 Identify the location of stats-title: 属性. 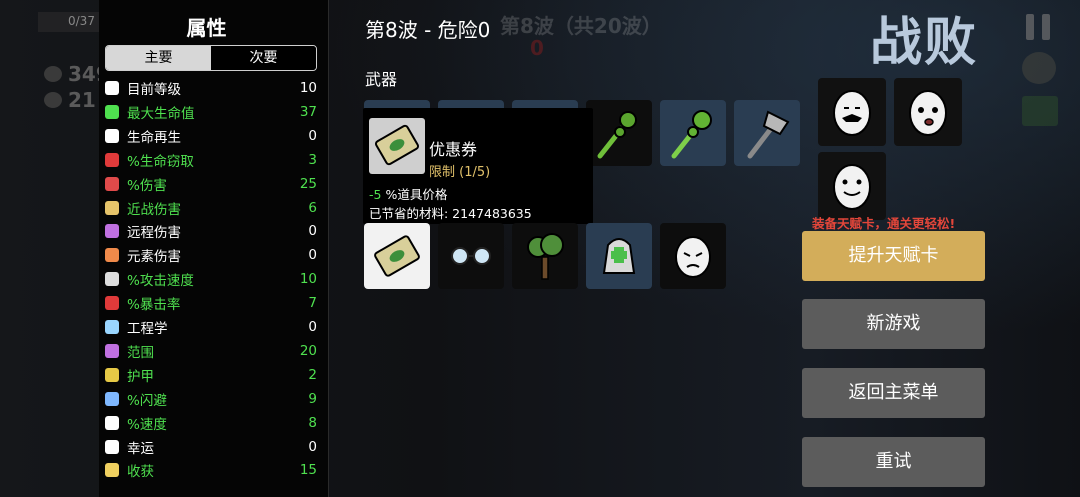
(206, 28).